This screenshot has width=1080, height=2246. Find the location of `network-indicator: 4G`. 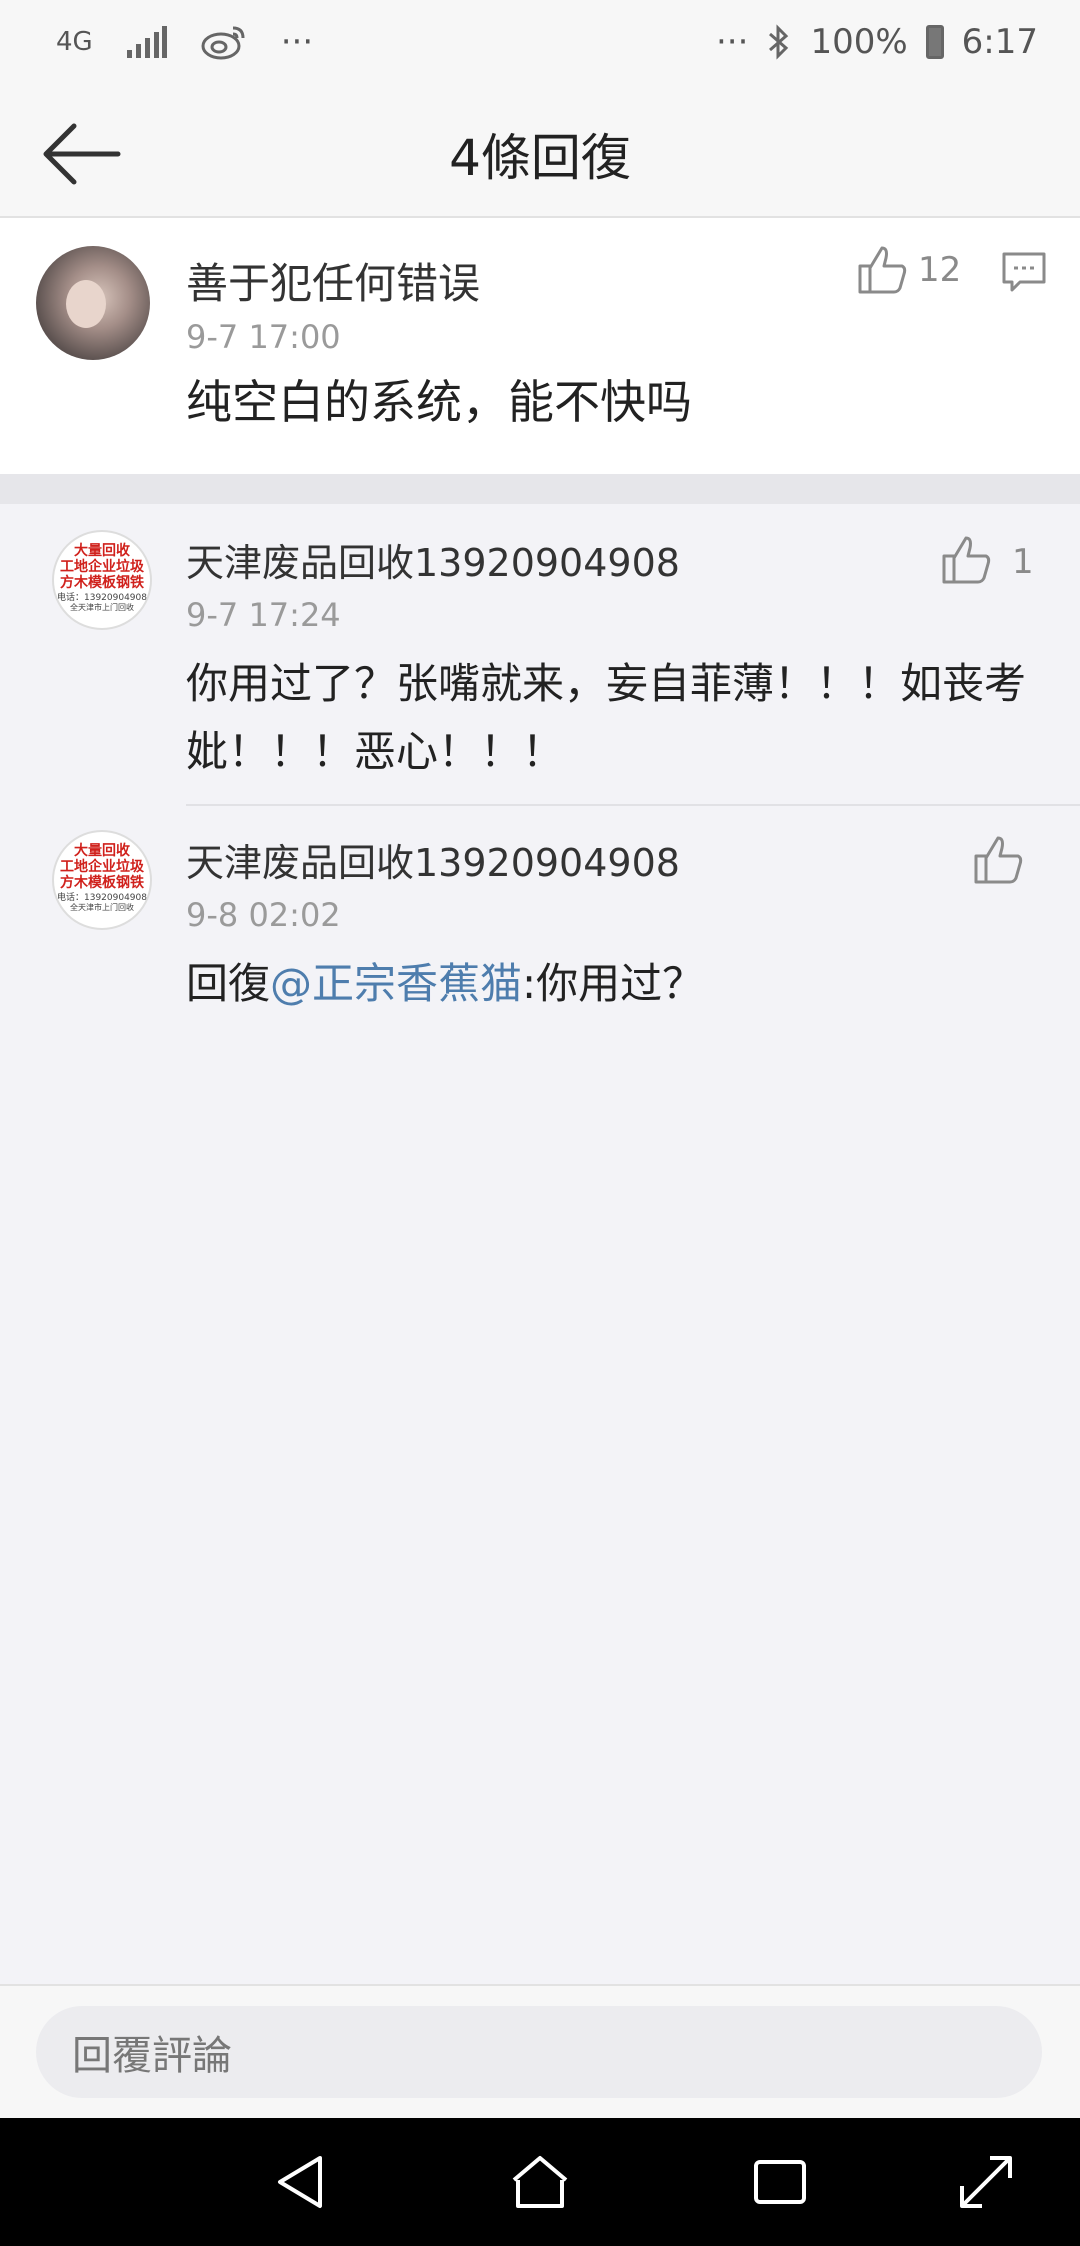

network-indicator: 4G is located at coordinates (74, 42).